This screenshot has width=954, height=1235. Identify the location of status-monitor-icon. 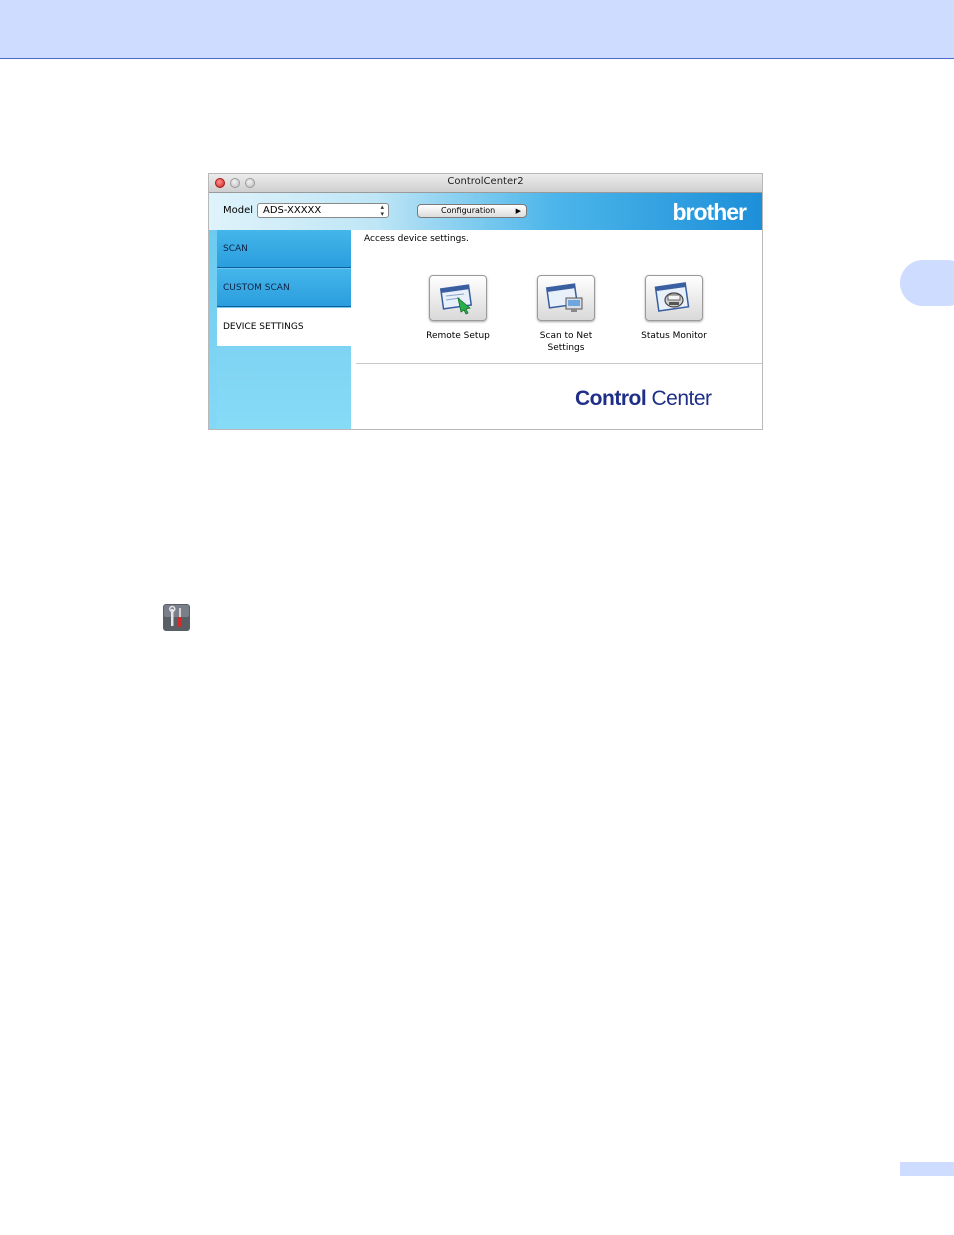
(672, 297).